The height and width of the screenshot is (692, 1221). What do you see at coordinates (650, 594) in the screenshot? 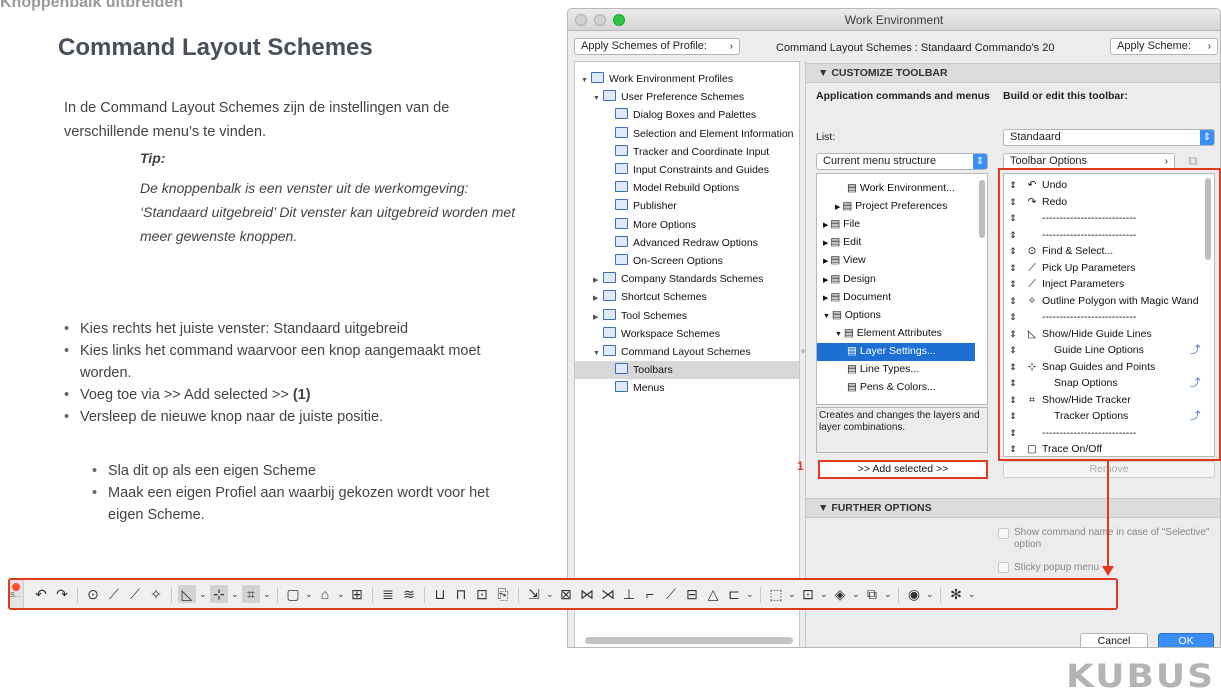
I see `fillet-icon: ⌐` at bounding box center [650, 594].